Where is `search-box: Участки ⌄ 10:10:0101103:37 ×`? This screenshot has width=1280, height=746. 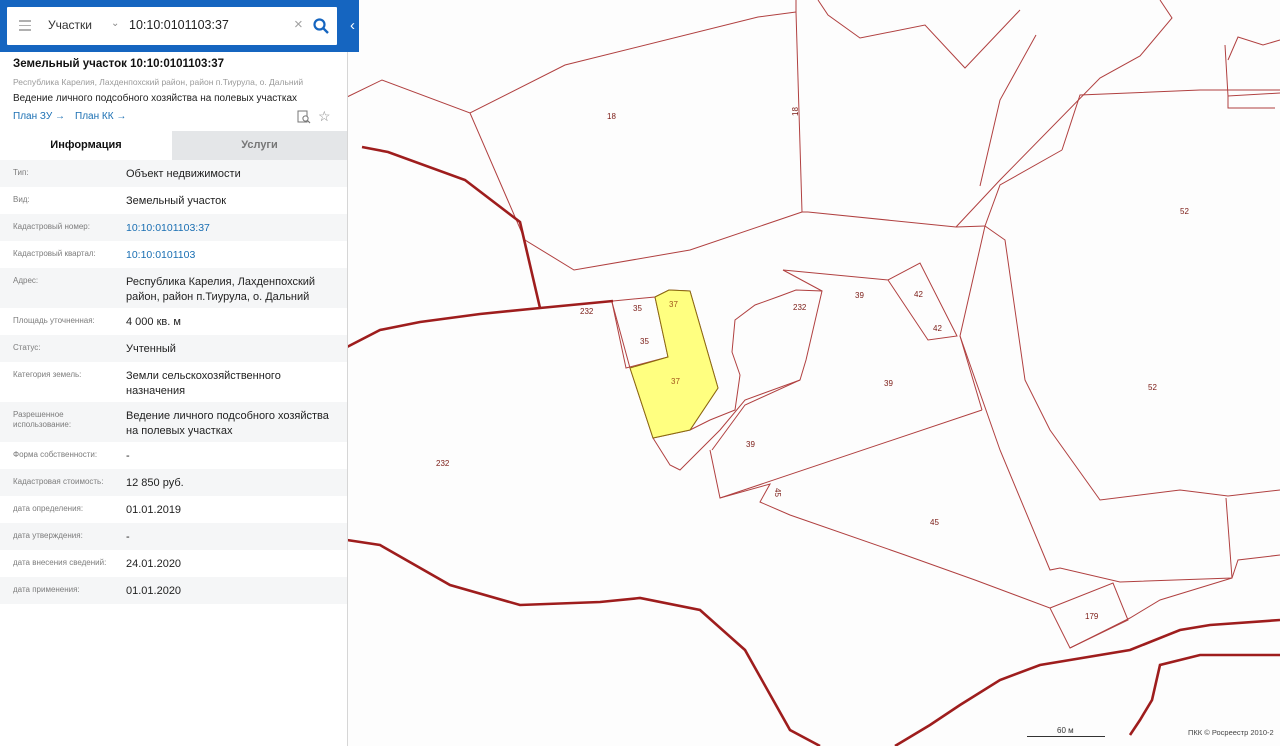
search-box: Участки ⌄ 10:10:0101103:37 × is located at coordinates (172, 26).